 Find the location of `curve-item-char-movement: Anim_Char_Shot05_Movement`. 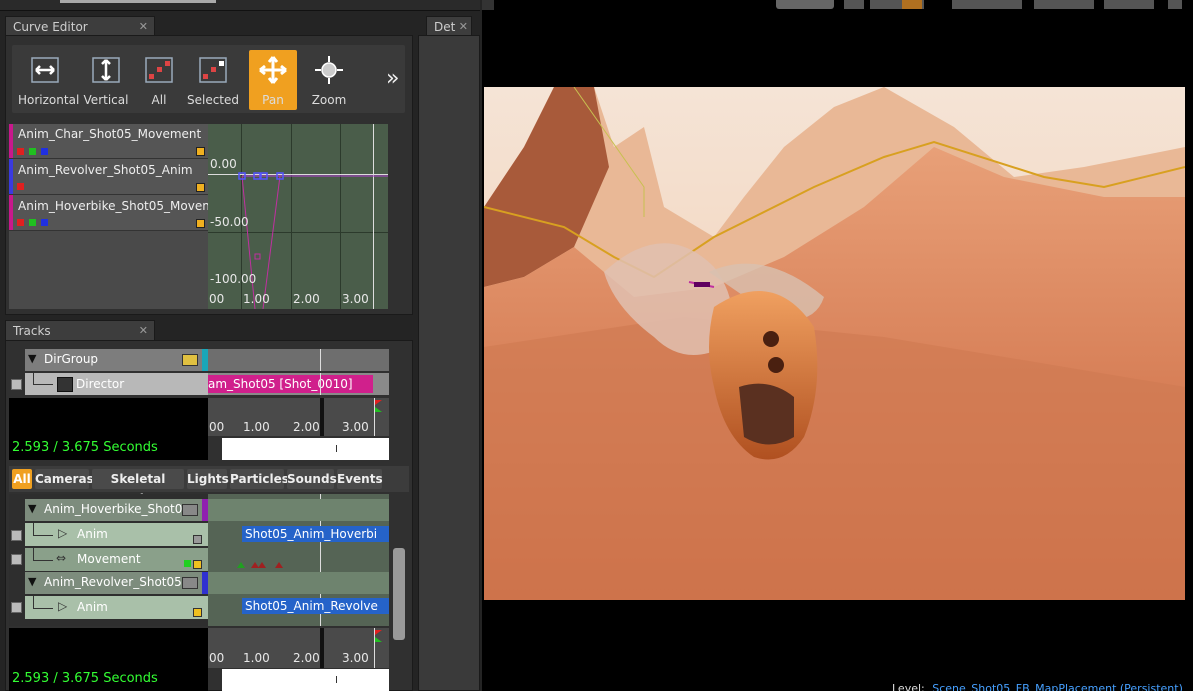

curve-item-char-movement: Anim_Char_Shot05_Movement is located at coordinates (108, 141).